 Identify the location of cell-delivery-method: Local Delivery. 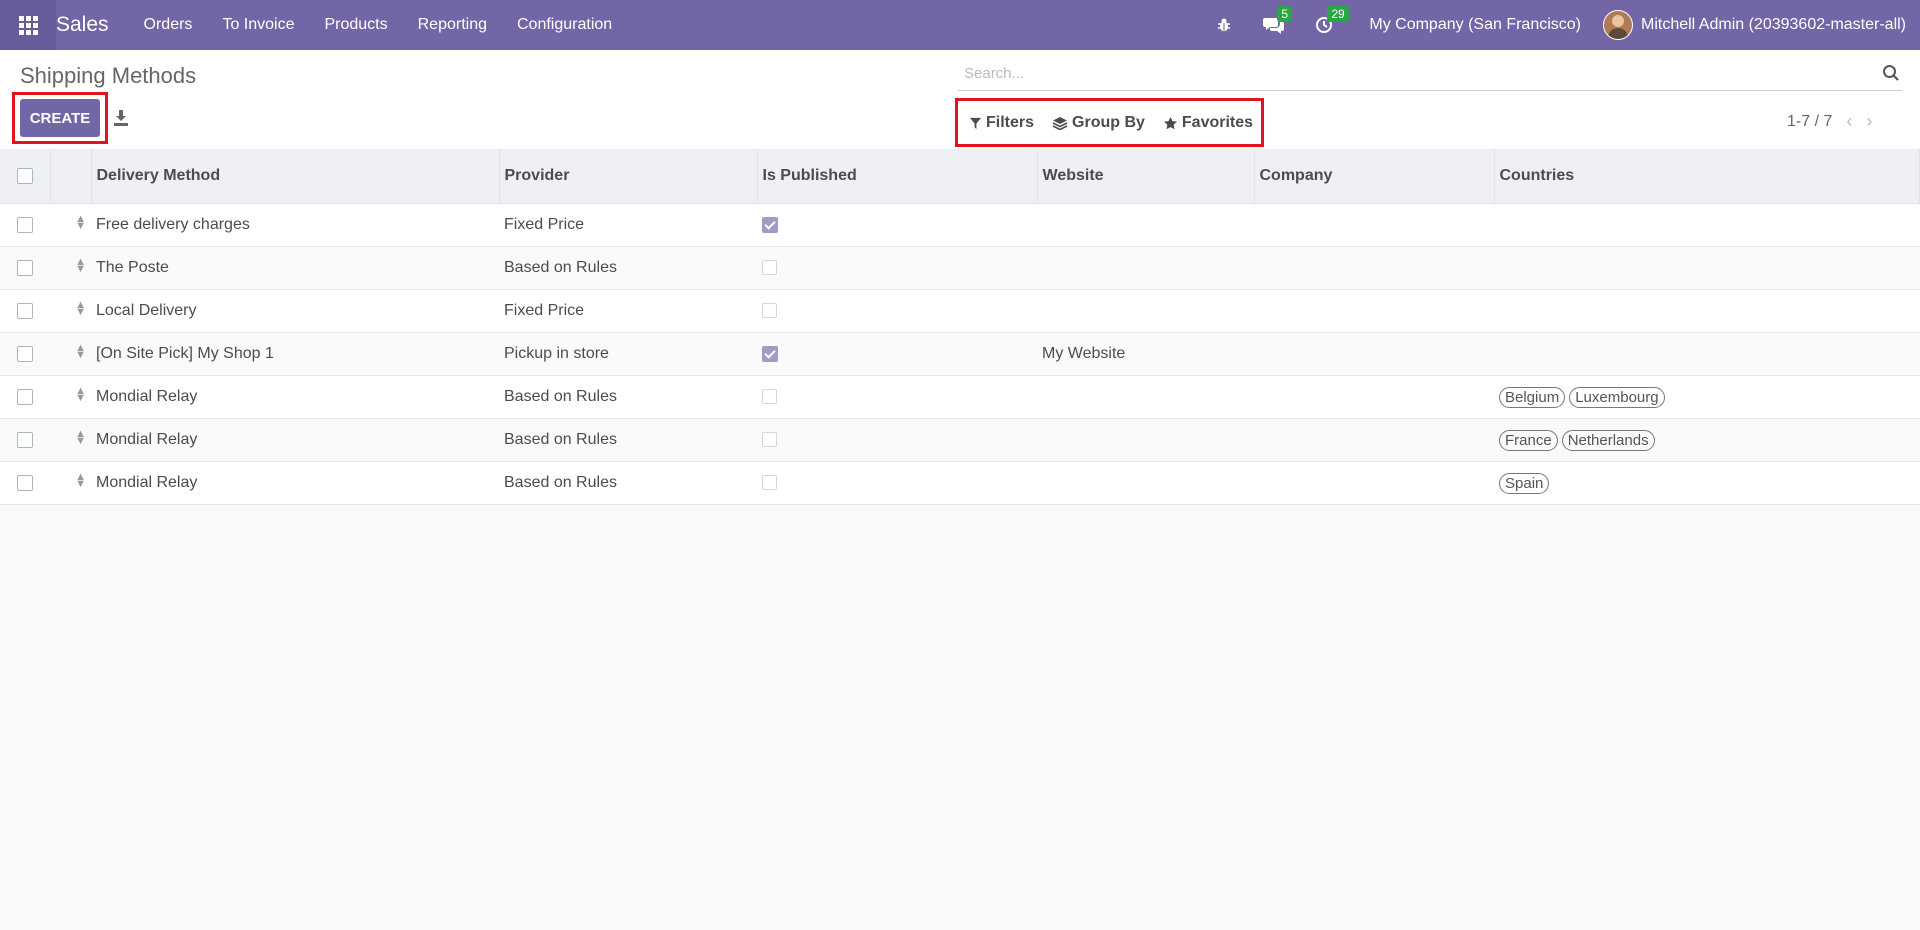
(295, 311).